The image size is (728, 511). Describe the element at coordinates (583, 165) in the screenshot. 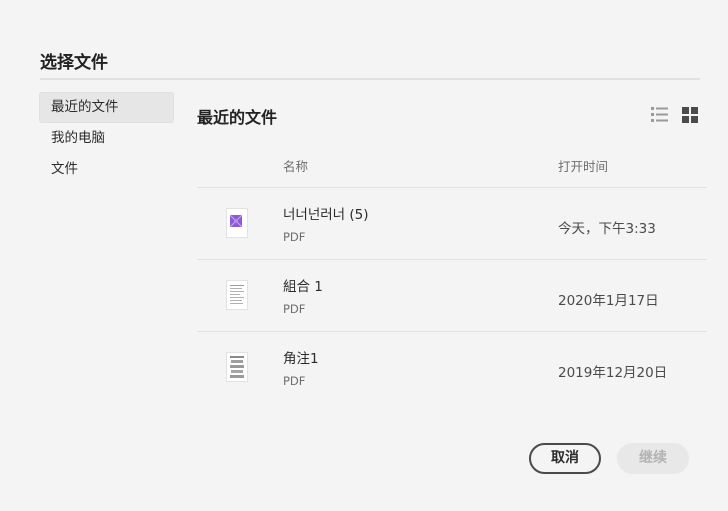

I see `column-header-opened: 打开时间` at that location.